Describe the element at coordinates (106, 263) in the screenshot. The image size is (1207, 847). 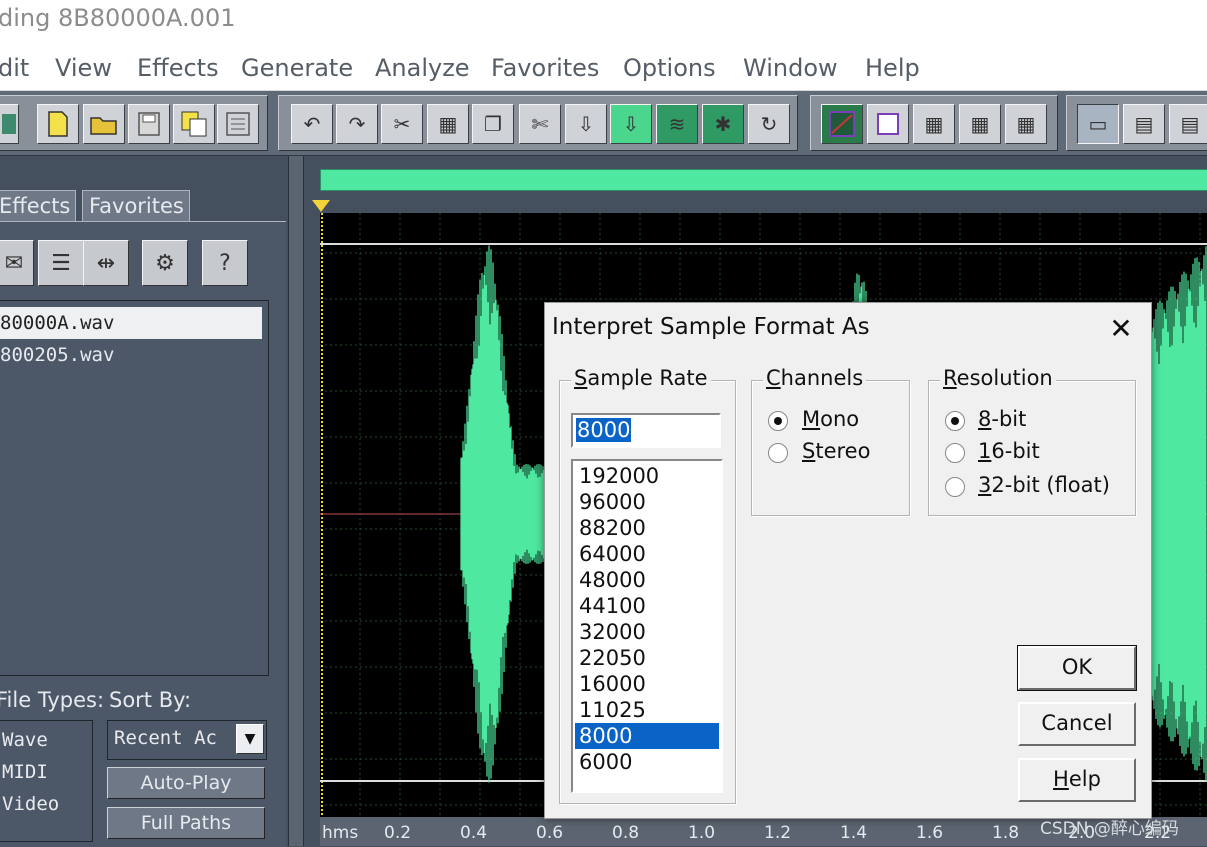
I see `insert-multitrack-icon: ⇹` at that location.